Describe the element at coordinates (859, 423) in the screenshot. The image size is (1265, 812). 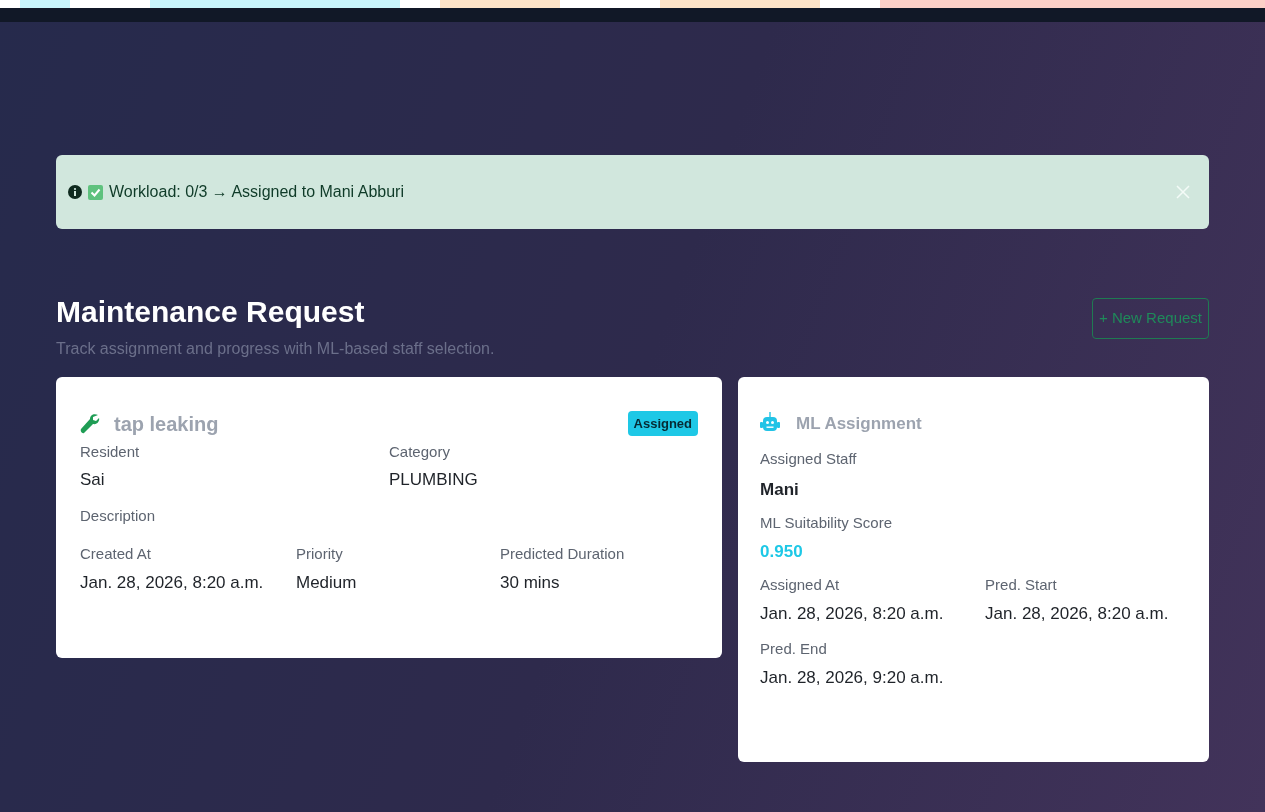
I see `ml-card-title: ML Assignment` at that location.